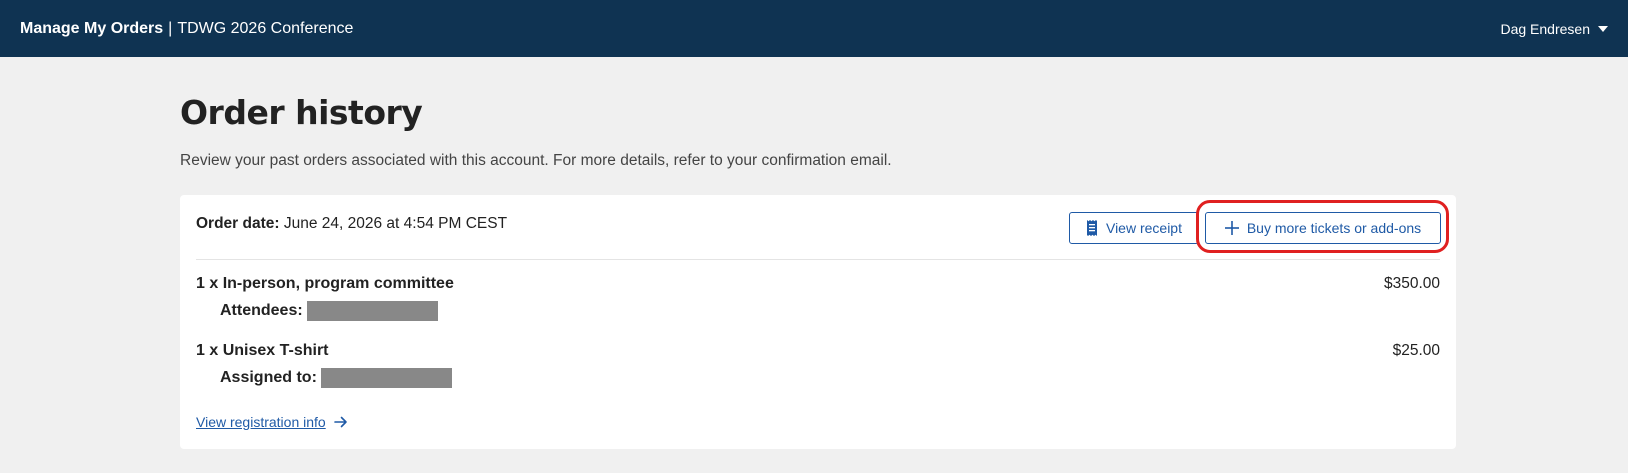  Describe the element at coordinates (340, 422) in the screenshot. I see `arrow-right-icon` at that location.